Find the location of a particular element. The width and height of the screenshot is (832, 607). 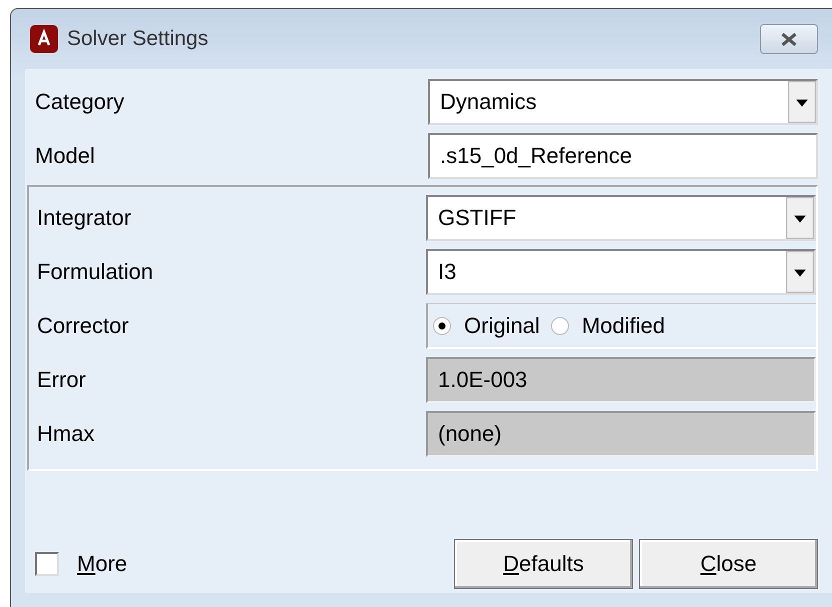

input-field: (none) is located at coordinates (621, 434).